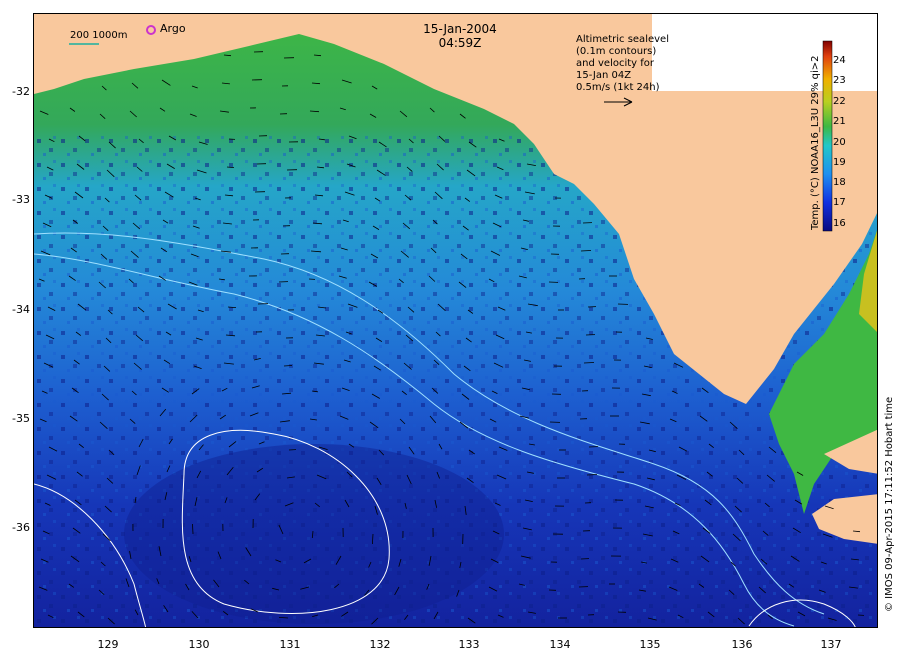 Image resolution: width=900 pixels, height=660 pixels. I want to click on colorbar-tick: 23, so click(839, 80).